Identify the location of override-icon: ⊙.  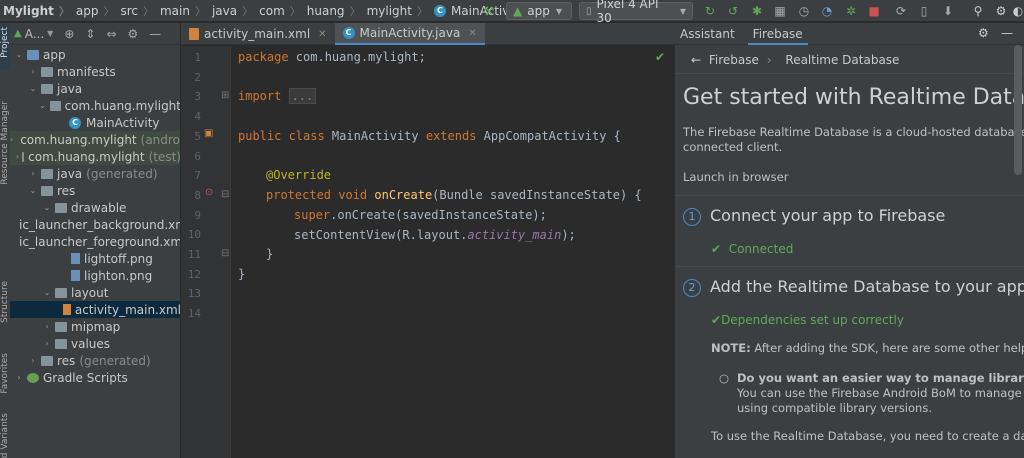
(209, 192).